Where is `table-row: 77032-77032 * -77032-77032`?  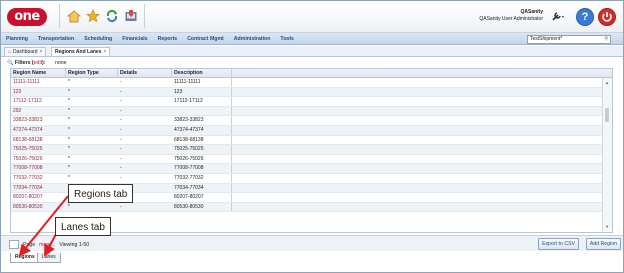 table-row: 77032-77032 * -77032-77032 is located at coordinates (306, 178).